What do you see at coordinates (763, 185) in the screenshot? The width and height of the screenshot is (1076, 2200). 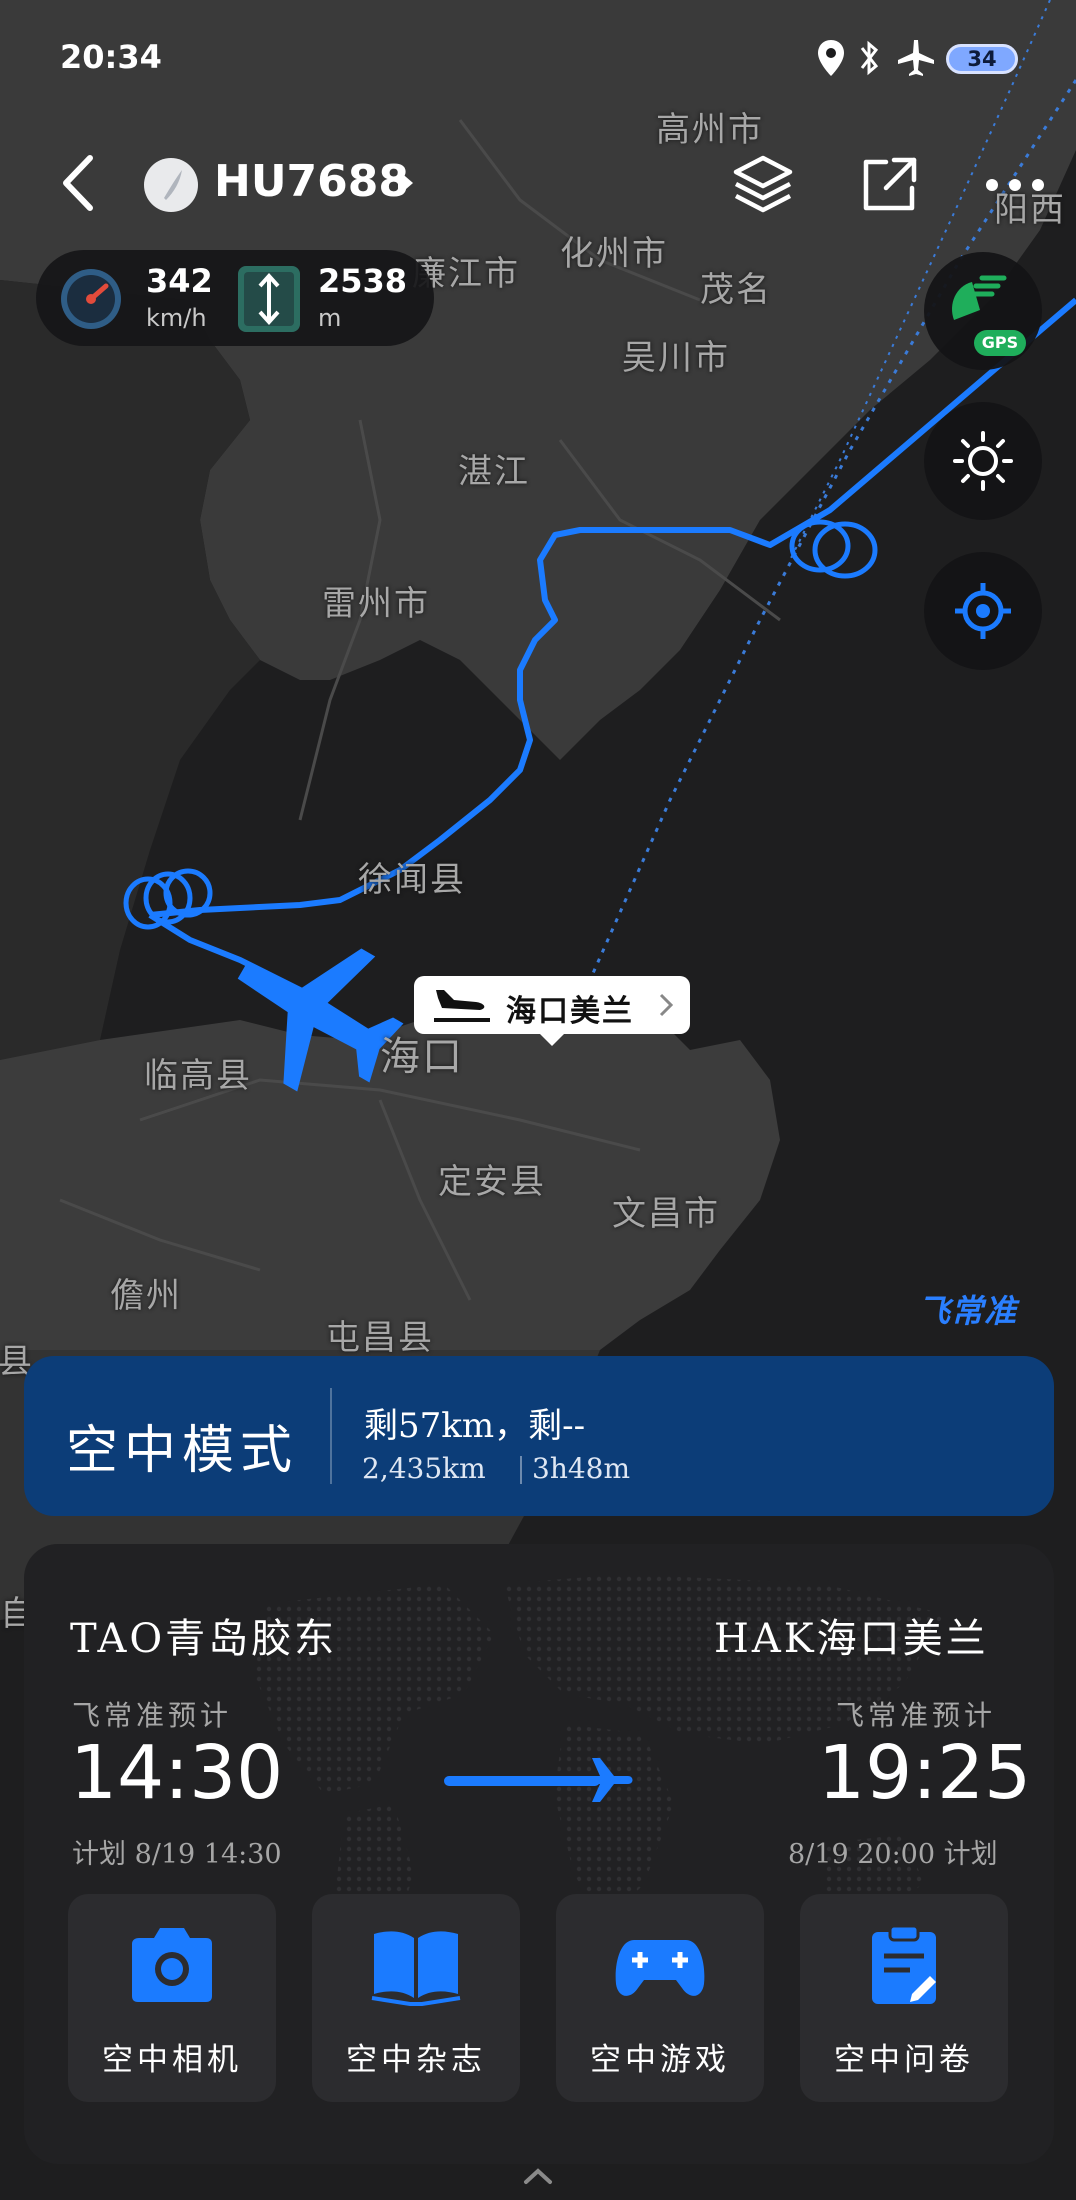 I see `layers-button` at bounding box center [763, 185].